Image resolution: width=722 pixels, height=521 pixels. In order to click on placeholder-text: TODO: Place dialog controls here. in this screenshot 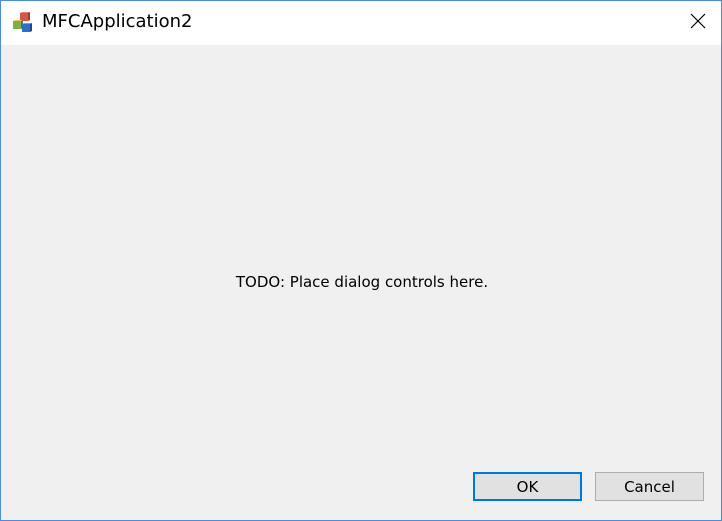, I will do `click(362, 282)`.